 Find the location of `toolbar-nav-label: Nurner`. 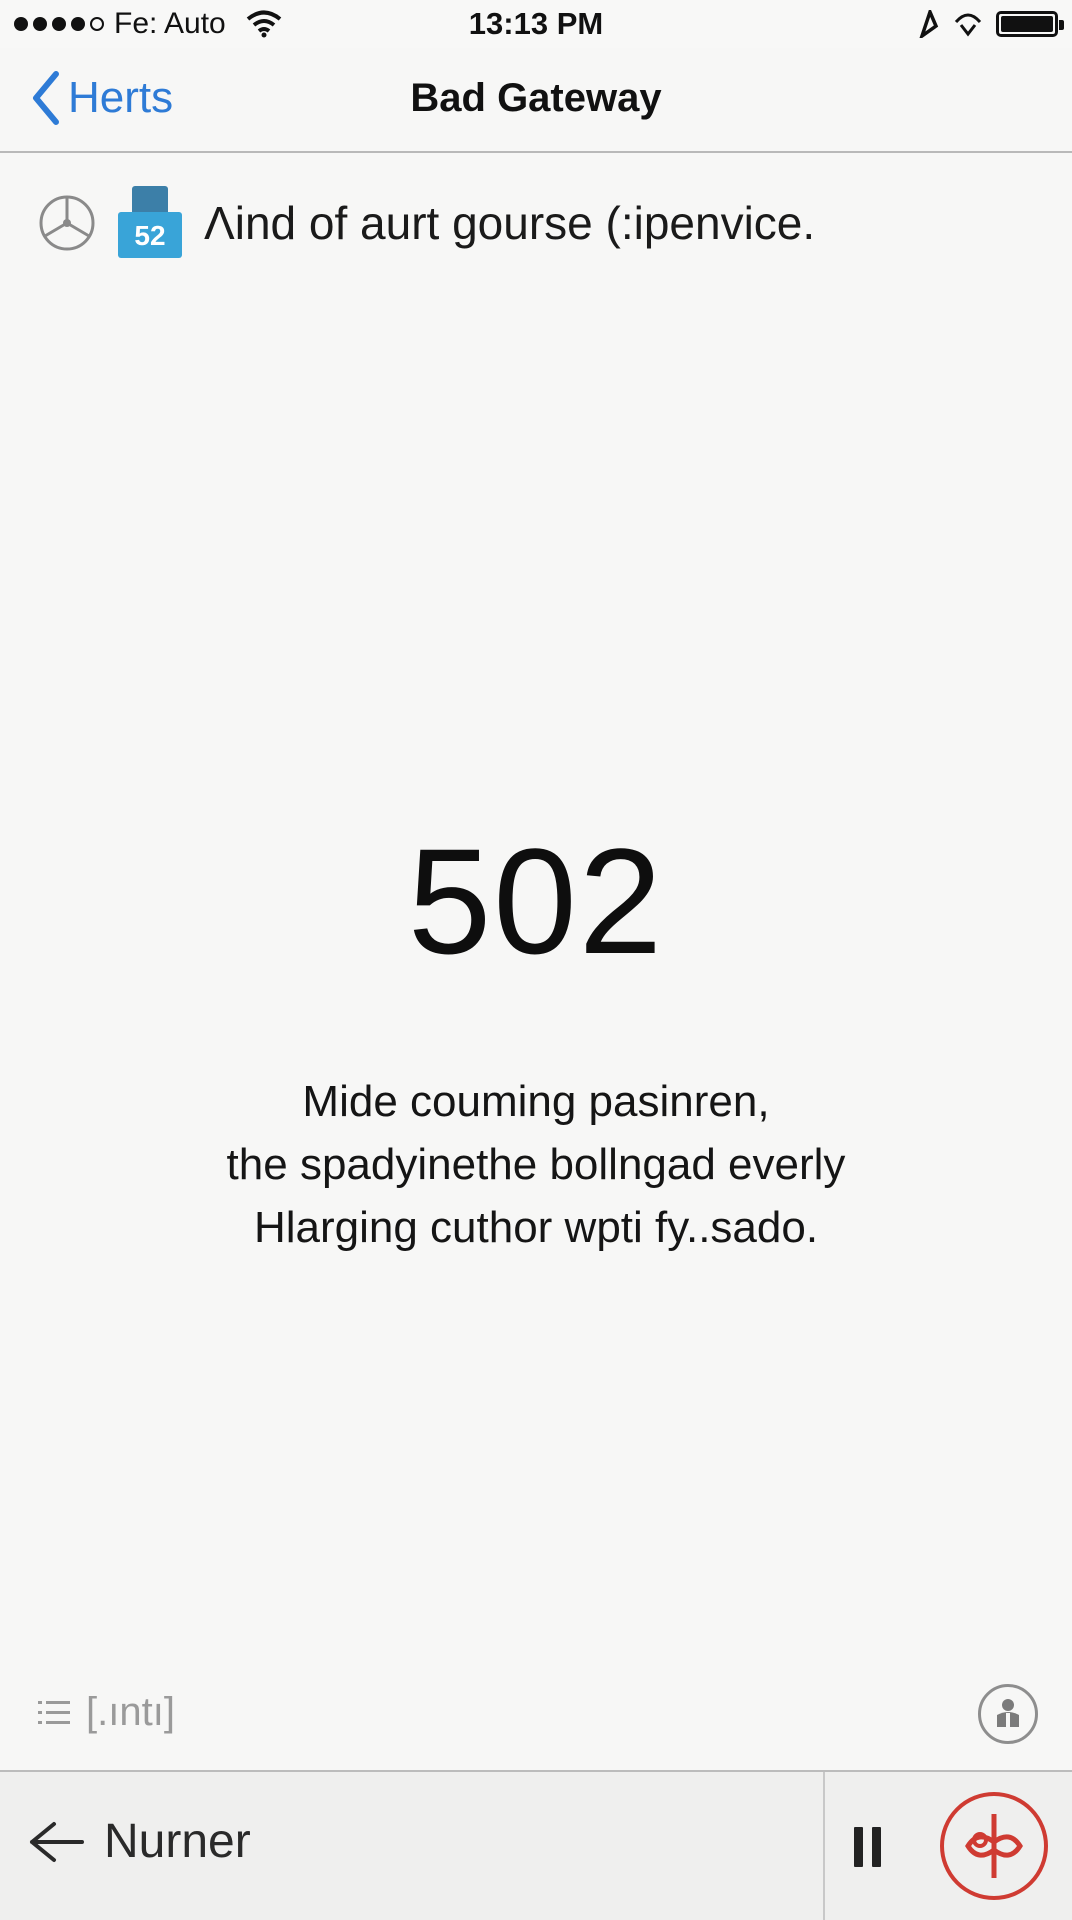

toolbar-nav-label: Nurner is located at coordinates (177, 1841).